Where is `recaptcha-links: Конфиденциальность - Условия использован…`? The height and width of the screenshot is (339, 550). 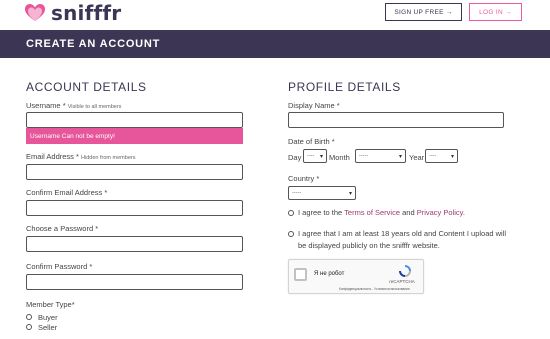 recaptcha-links: Конфиденциальность - Условия использован… is located at coordinates (374, 289).